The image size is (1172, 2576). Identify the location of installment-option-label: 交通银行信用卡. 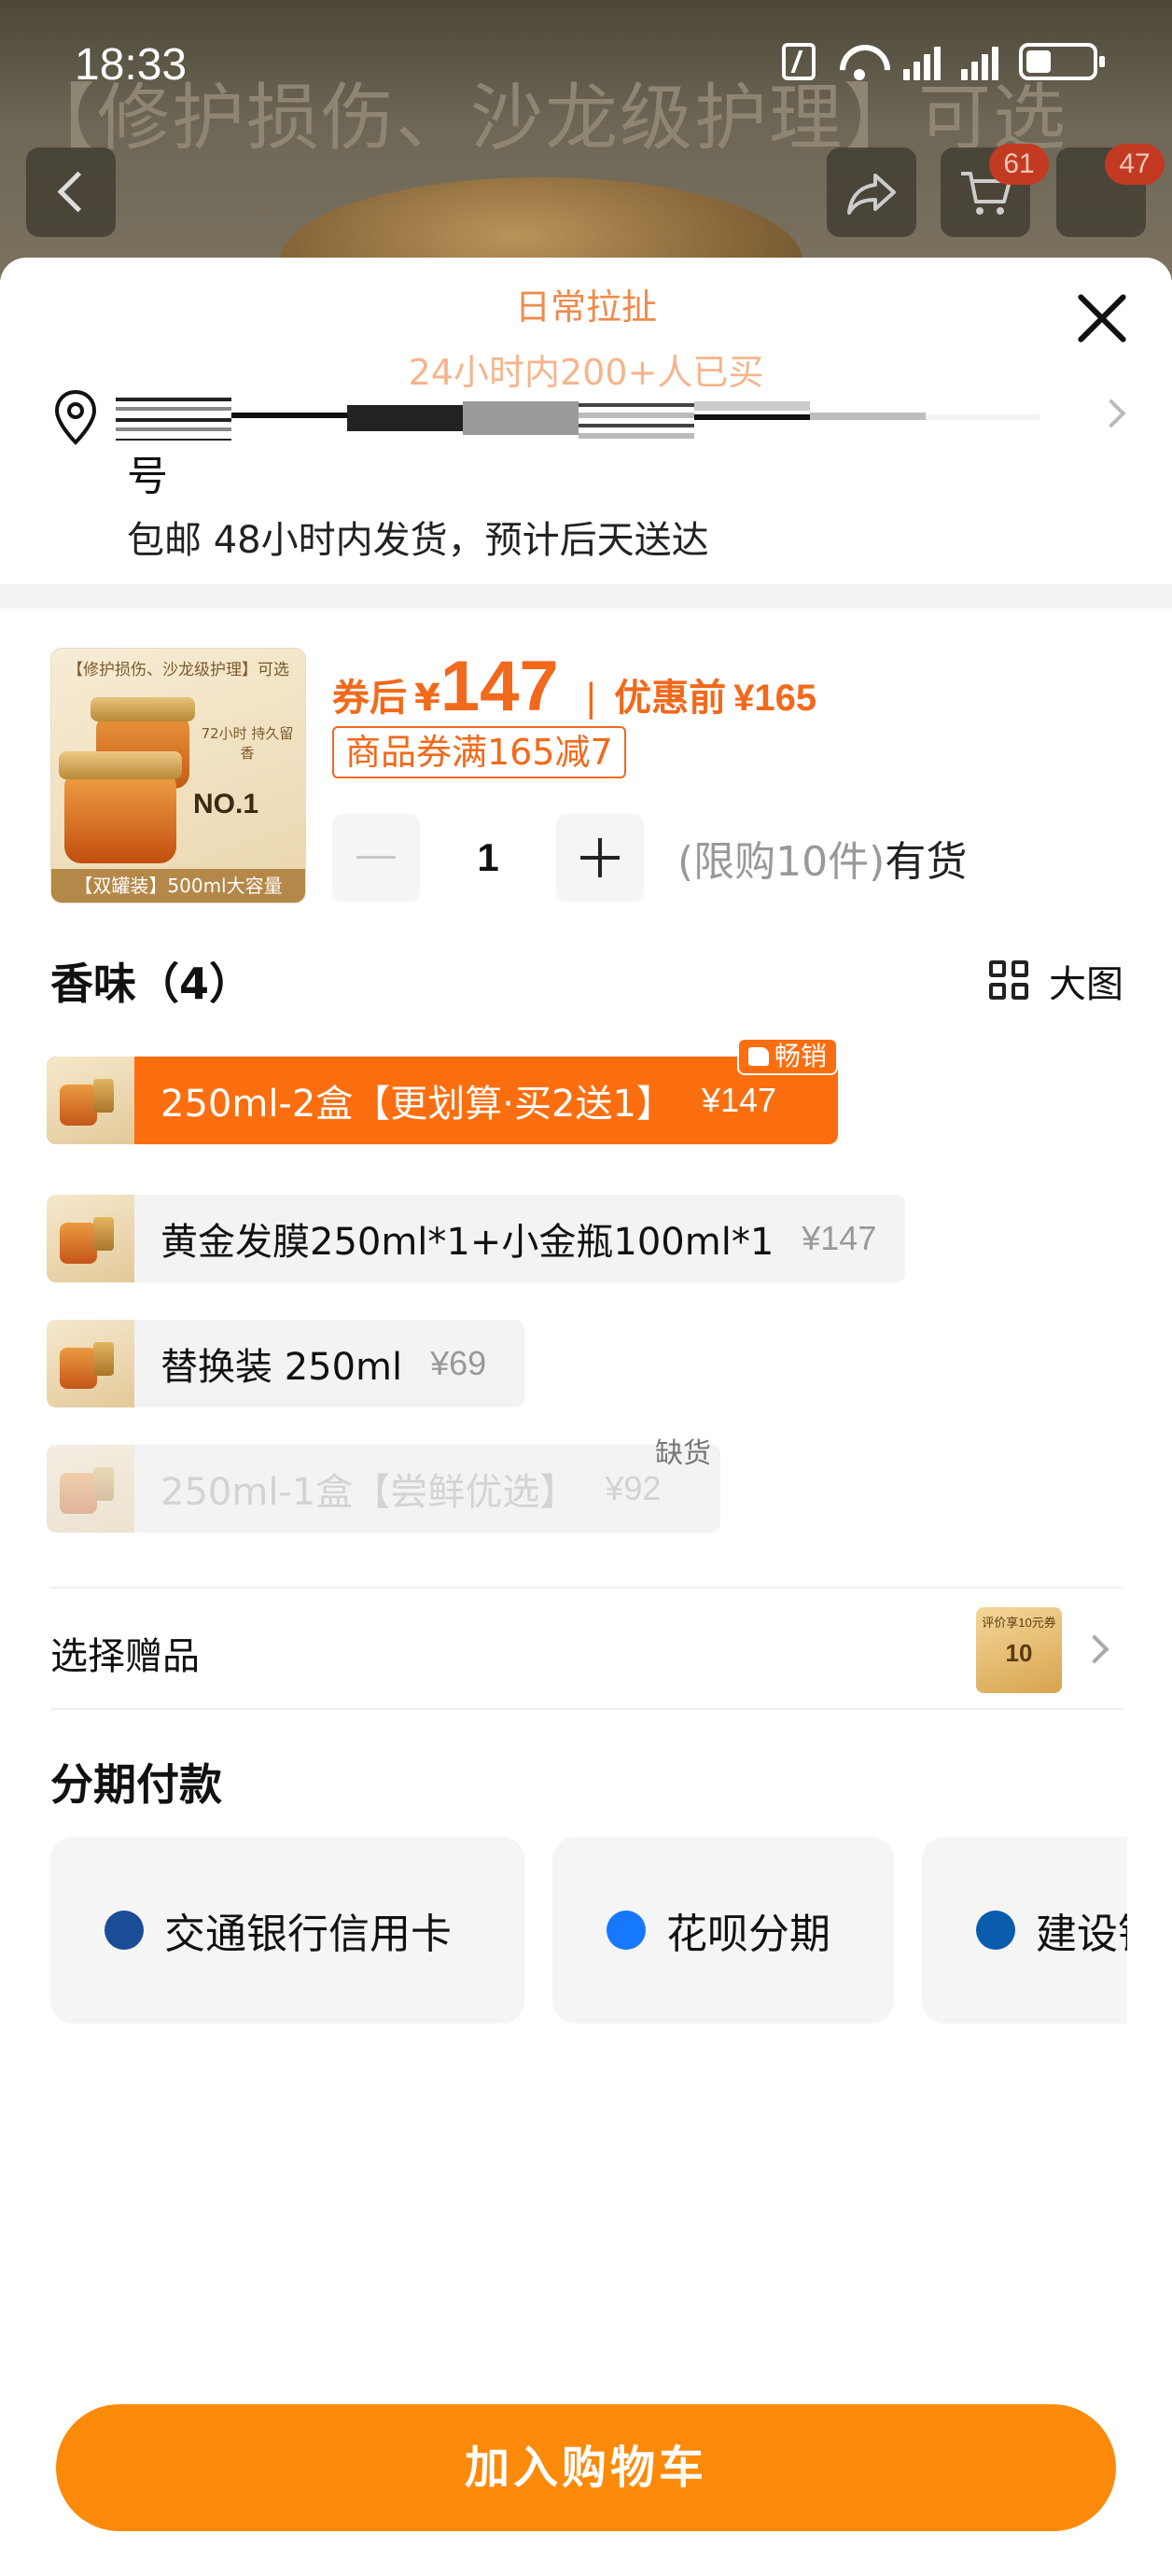
(308, 1935).